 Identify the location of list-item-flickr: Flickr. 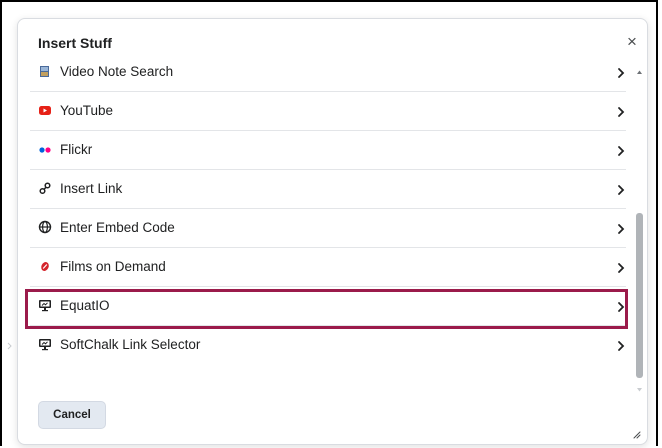
(328, 150).